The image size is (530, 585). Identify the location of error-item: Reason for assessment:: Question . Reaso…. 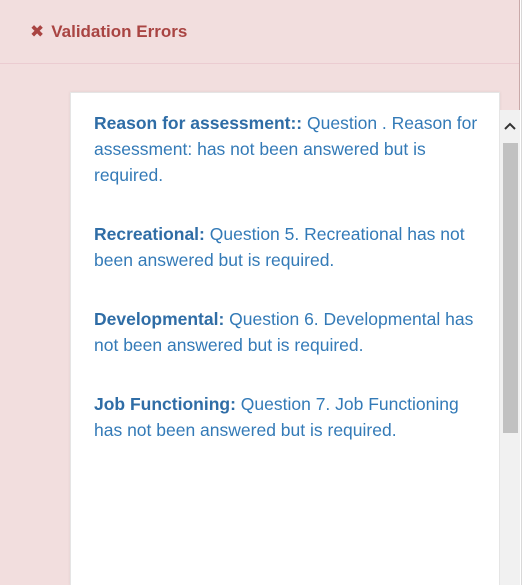
(288, 149).